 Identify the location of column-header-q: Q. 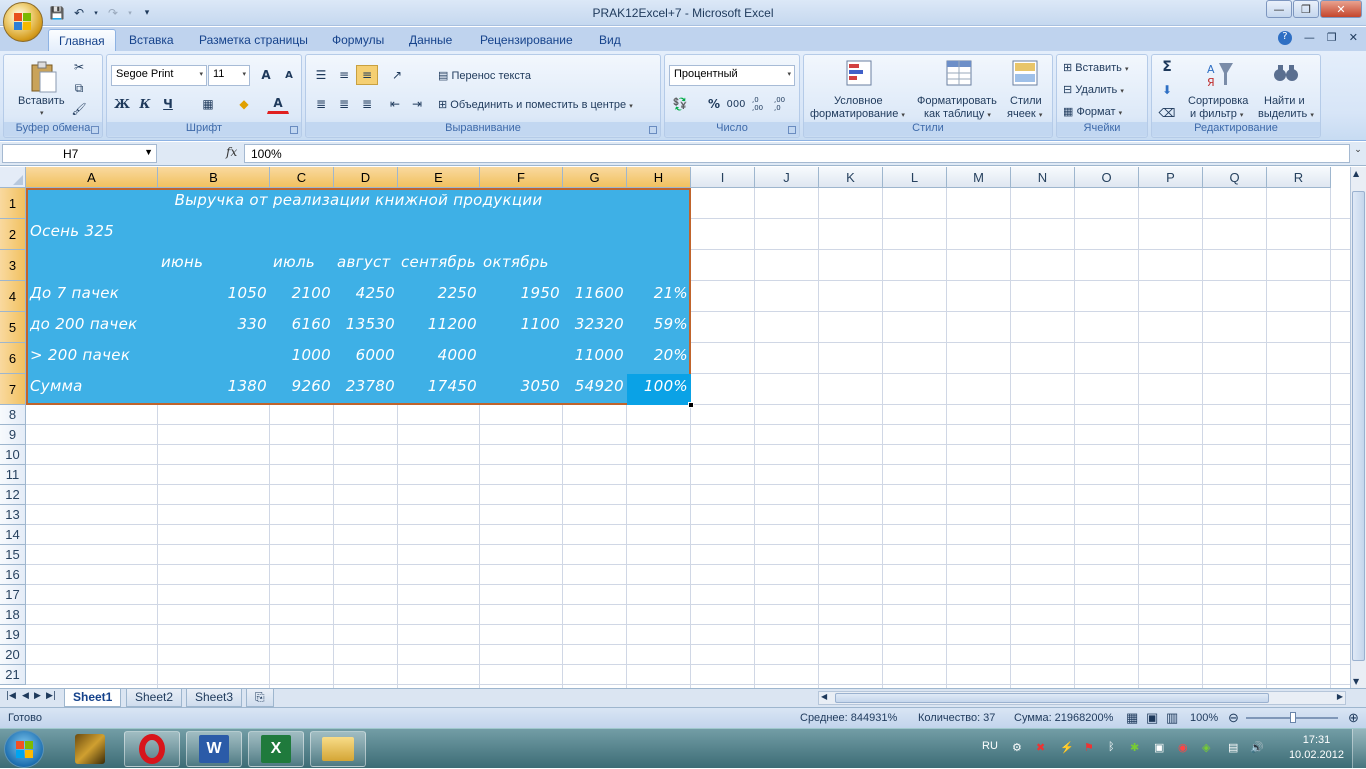
(1235, 177).